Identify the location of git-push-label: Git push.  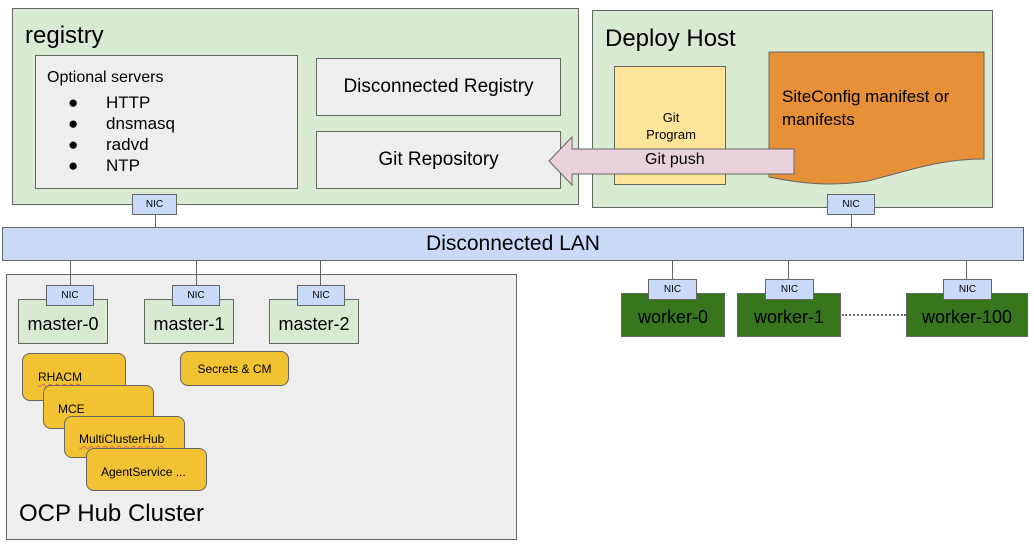
(675, 159).